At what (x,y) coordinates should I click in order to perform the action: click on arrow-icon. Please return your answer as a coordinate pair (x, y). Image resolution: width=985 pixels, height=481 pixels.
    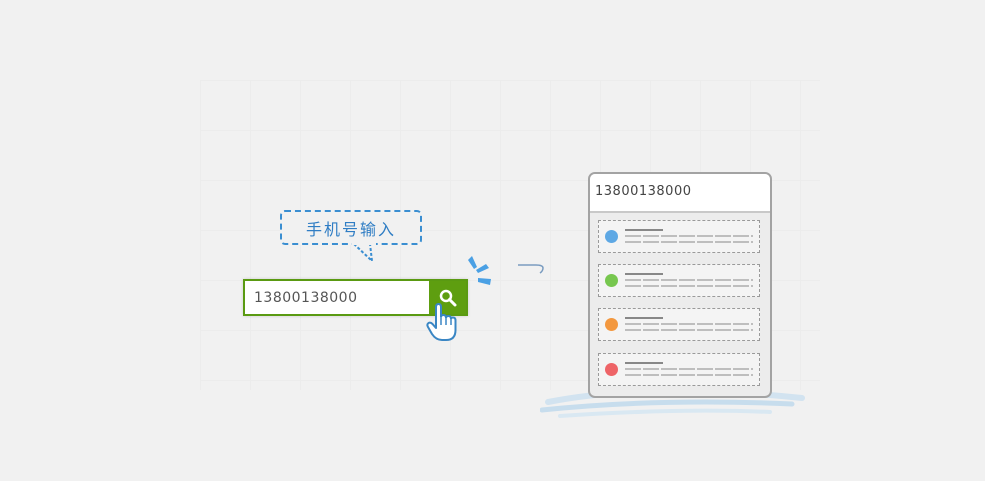
    Looking at the image, I should click on (531, 269).